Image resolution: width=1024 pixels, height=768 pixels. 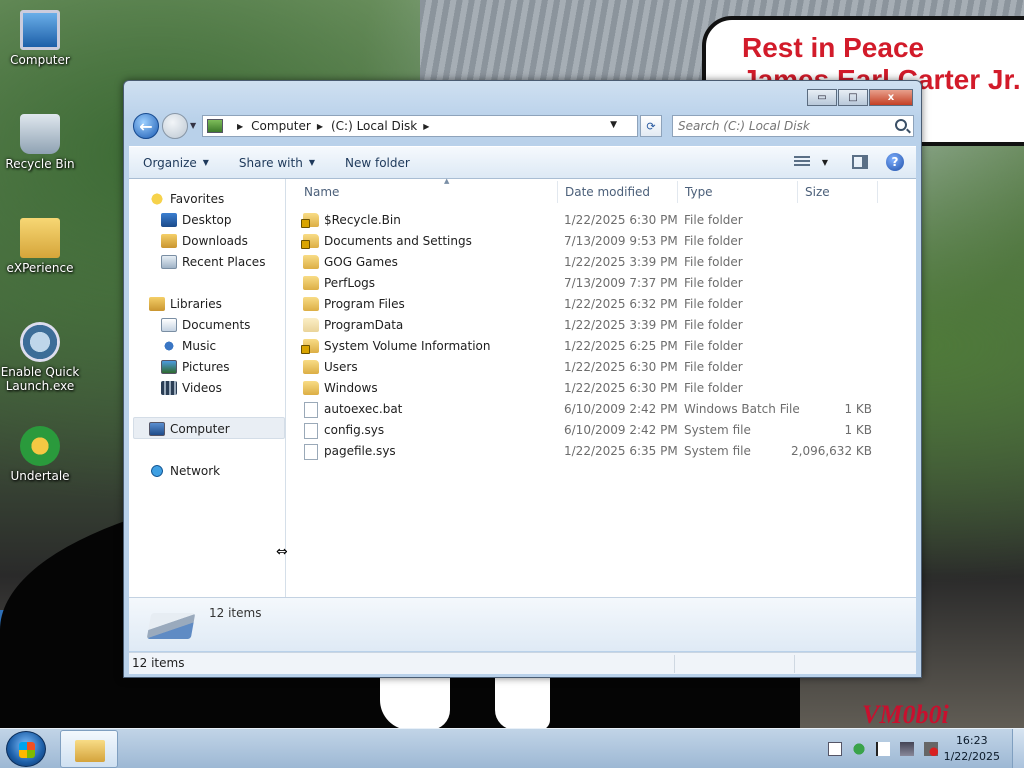 I want to click on sort-ascending-icon: ▲, so click(x=447, y=181).